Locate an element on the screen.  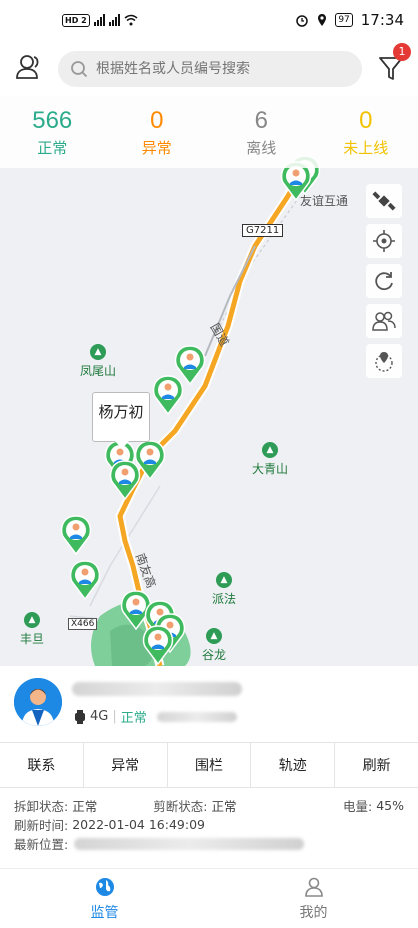
stat-abnormal: 0 异常 is located at coordinates (157, 132).